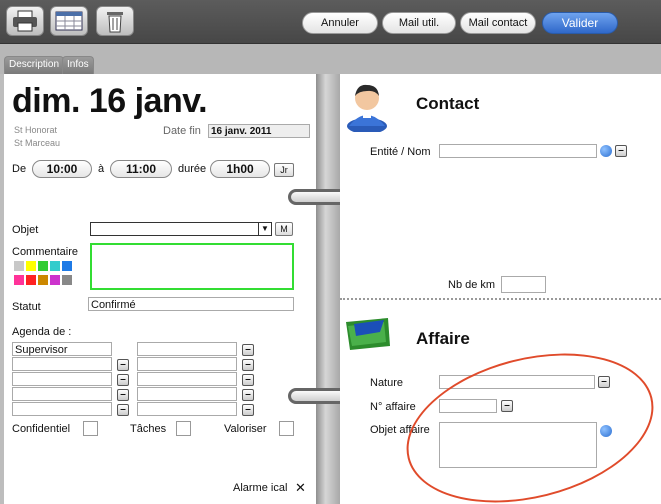 The width and height of the screenshot is (661, 504). Describe the element at coordinates (393, 407) in the screenshot. I see `num-affaire-label: N° affaire` at that location.